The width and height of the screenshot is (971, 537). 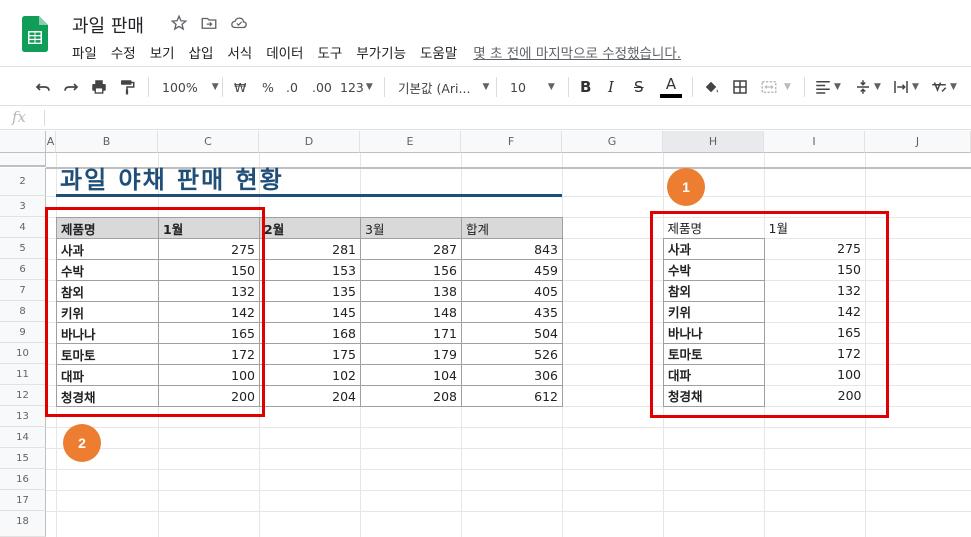 What do you see at coordinates (532, 87) in the screenshot?
I see `font-size-select: 10 ▼` at bounding box center [532, 87].